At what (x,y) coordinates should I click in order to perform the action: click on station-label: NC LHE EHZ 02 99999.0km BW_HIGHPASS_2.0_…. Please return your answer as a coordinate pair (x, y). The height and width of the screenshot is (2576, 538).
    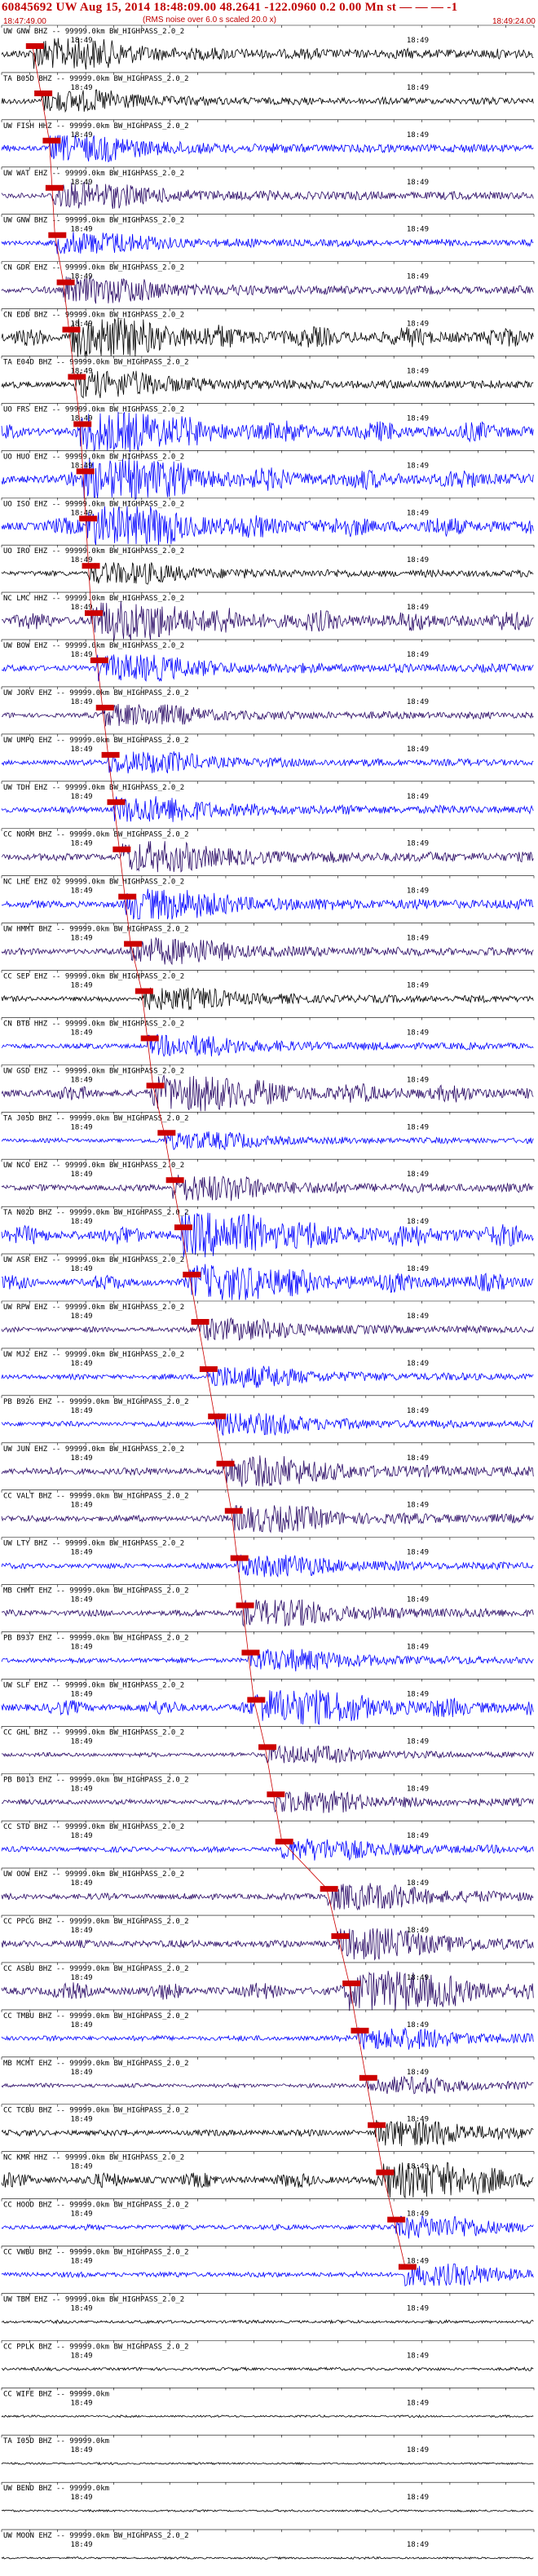
    Looking at the image, I should click on (93, 883).